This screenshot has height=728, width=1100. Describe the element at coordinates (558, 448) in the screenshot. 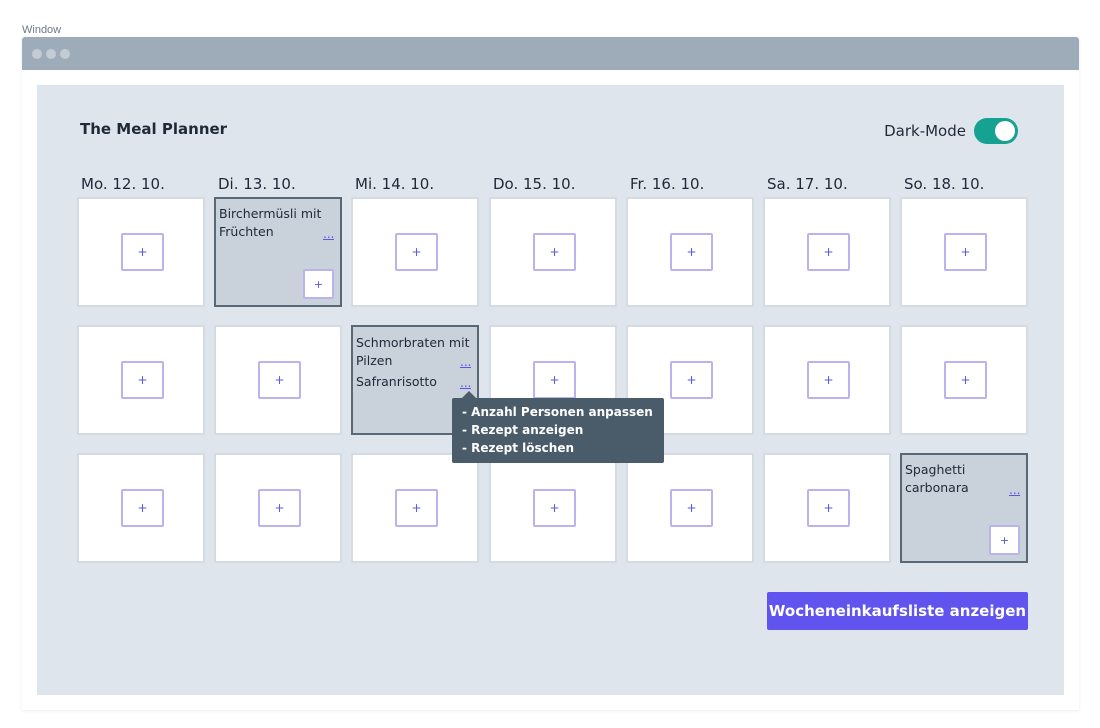

I see `menu-item-delete-recipe: - Rezept löschen` at that location.